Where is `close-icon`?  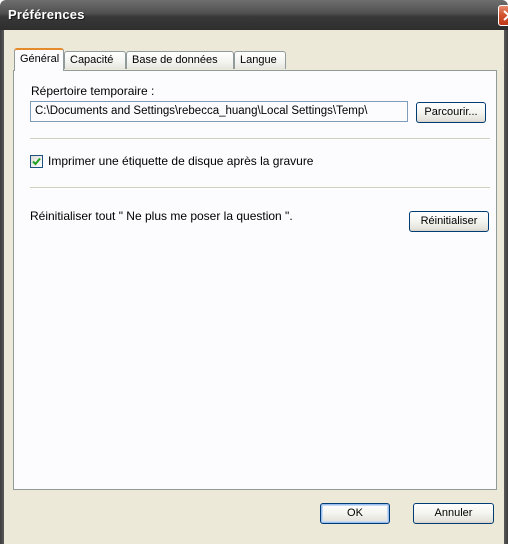
close-icon is located at coordinates (505, 15).